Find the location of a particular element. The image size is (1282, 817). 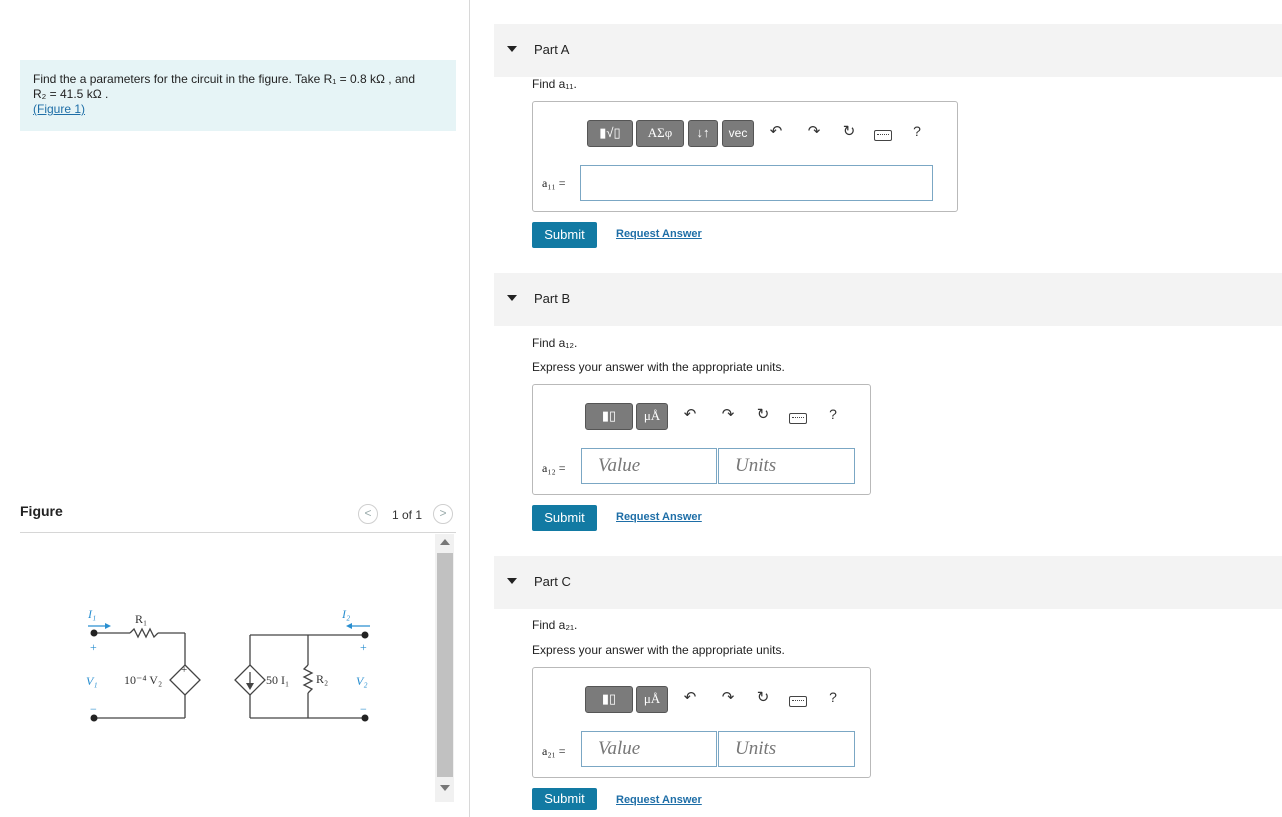

templates-button: ▮√▯ is located at coordinates (610, 133).